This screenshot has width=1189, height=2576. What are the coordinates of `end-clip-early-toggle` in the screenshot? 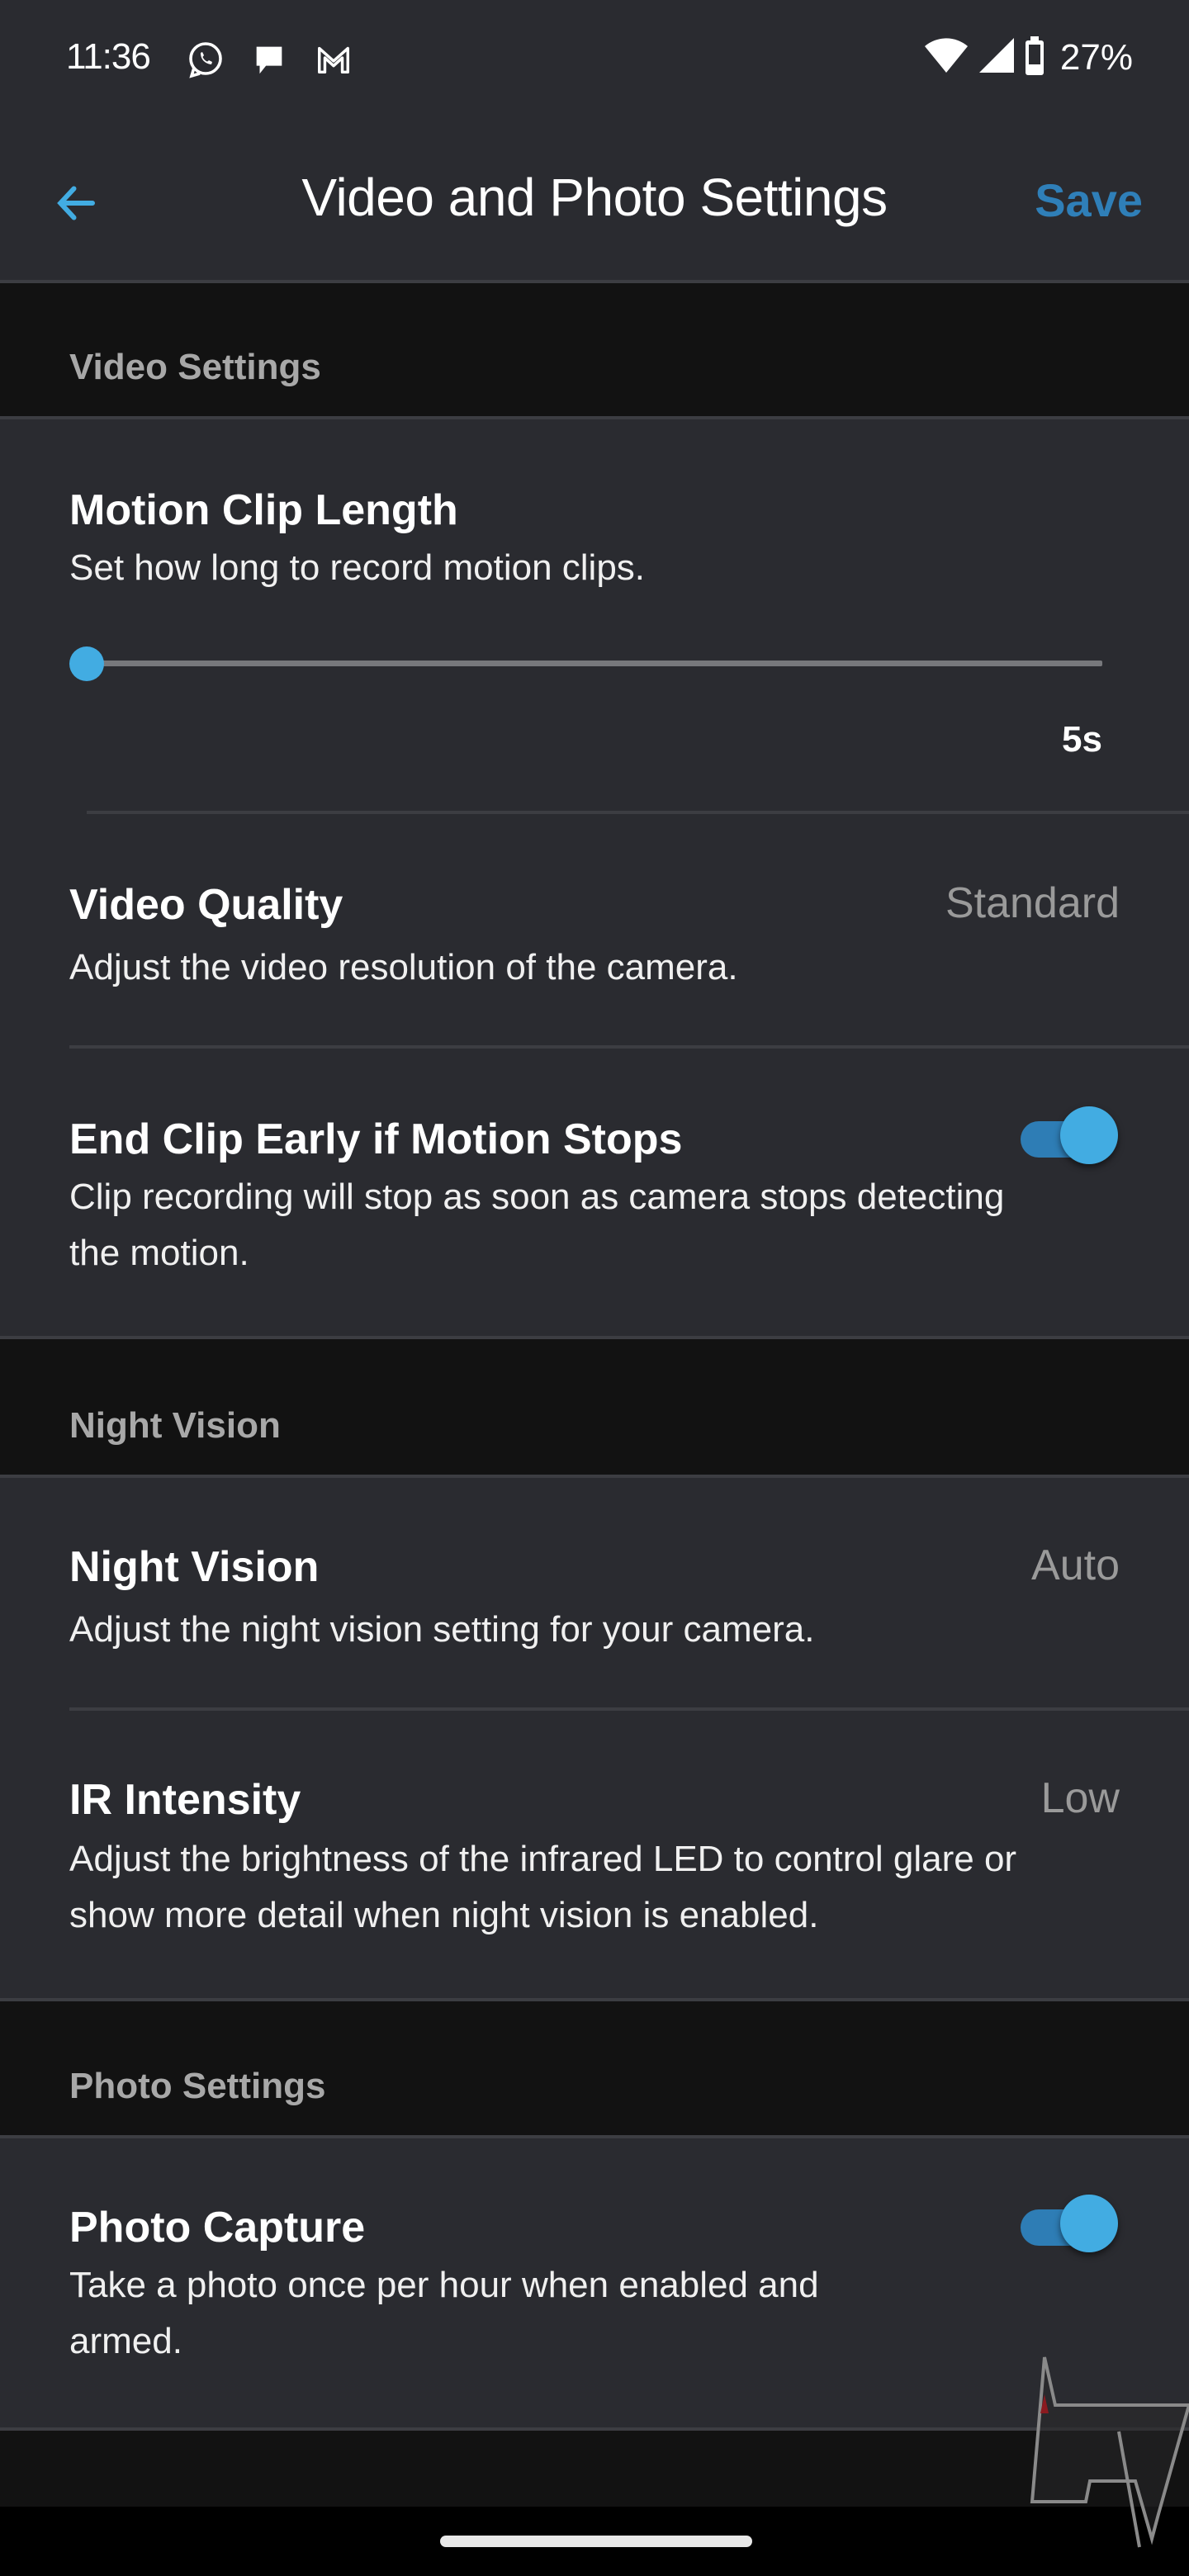 It's located at (1069, 1139).